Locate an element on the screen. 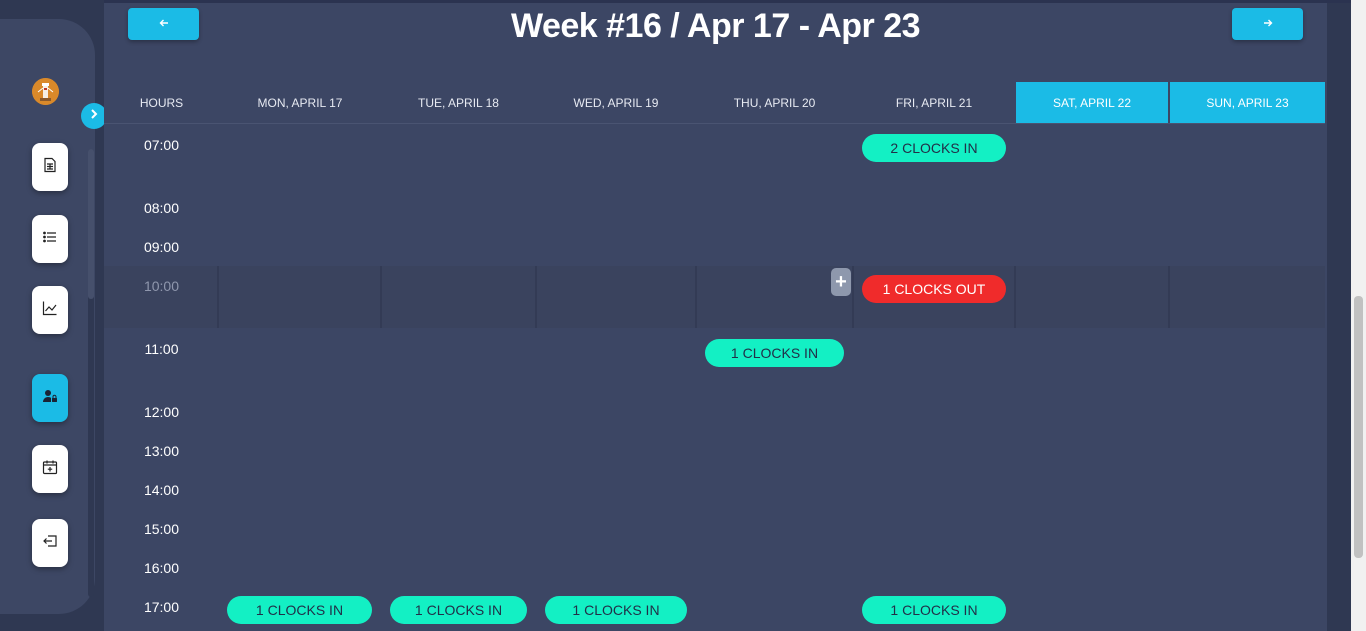 The image size is (1366, 631). page-scrollbar is located at coordinates (1358, 315).